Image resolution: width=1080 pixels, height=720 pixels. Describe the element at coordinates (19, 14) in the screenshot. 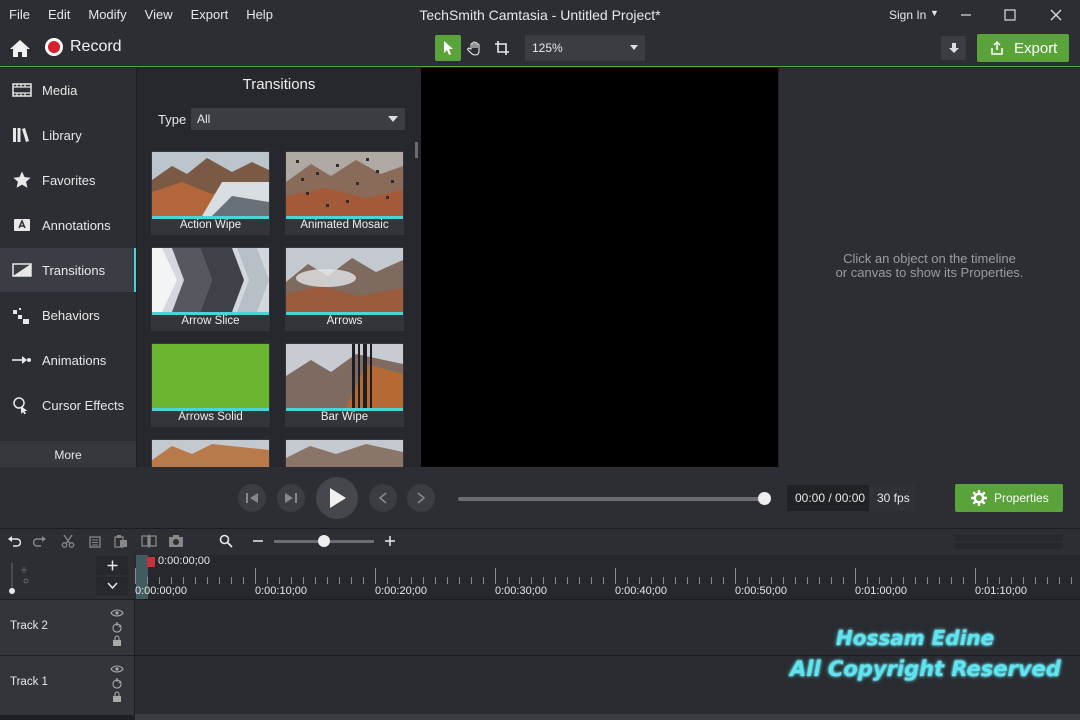

I see `menu-file: File` at that location.